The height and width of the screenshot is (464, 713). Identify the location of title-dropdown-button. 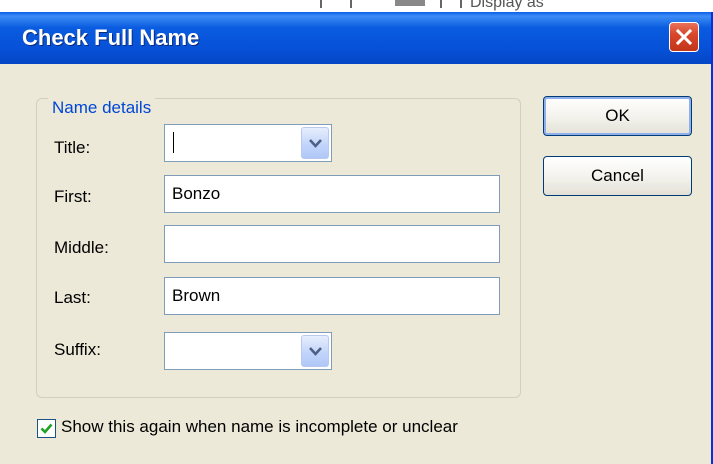
(315, 143).